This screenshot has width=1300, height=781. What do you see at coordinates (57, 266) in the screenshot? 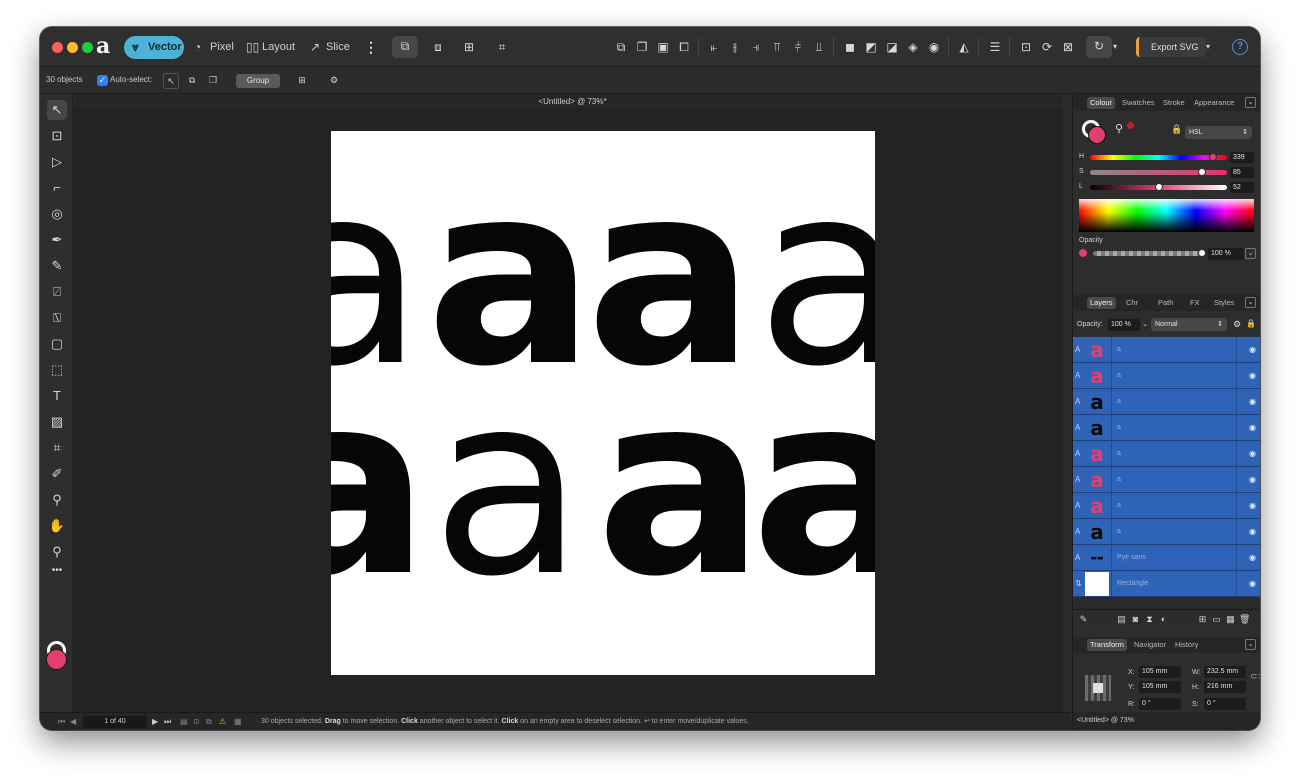
I see `pencil-tool-icon: ✎` at bounding box center [57, 266].